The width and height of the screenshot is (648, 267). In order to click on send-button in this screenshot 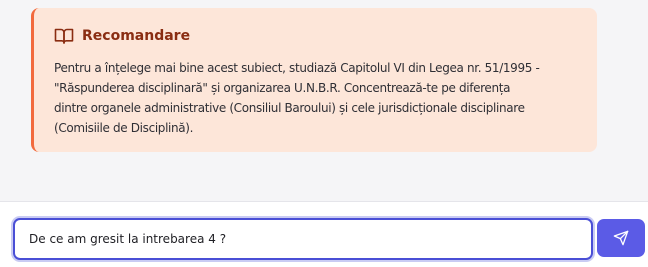, I will do `click(621, 238)`.